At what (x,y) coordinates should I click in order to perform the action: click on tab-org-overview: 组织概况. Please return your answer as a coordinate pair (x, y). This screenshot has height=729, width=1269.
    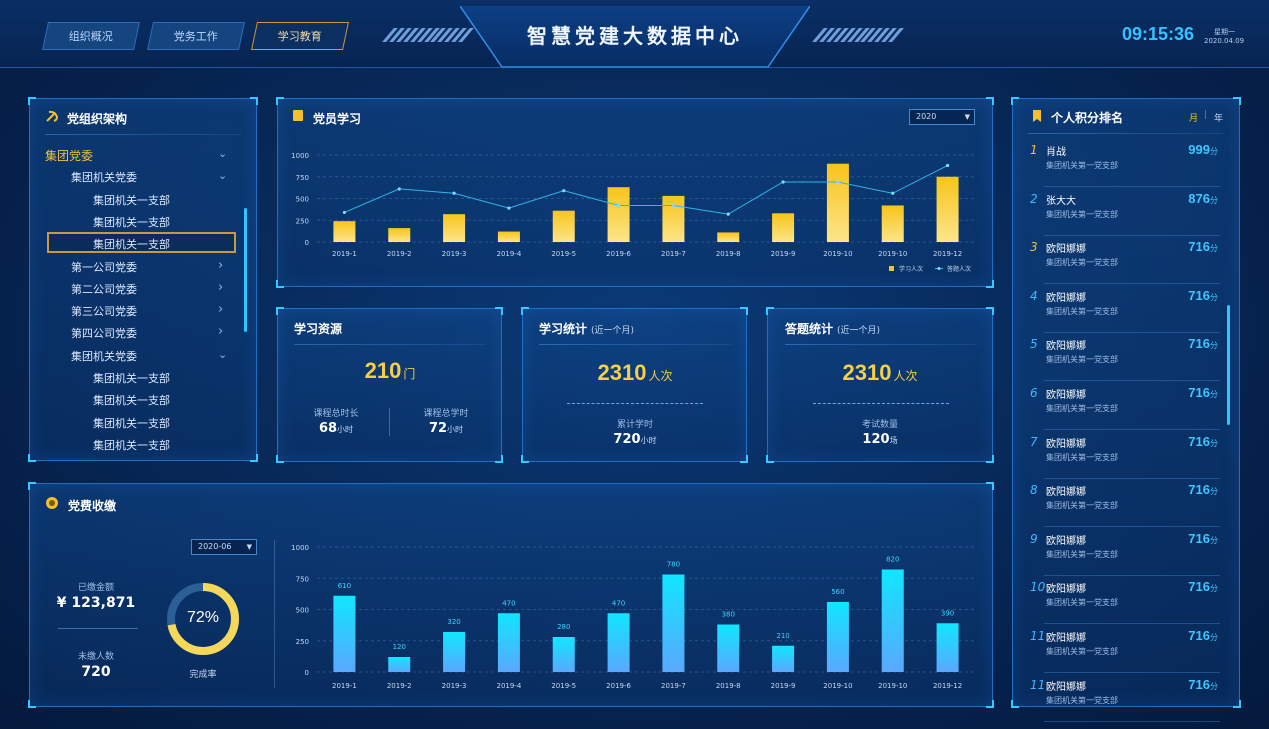
    Looking at the image, I should click on (91, 36).